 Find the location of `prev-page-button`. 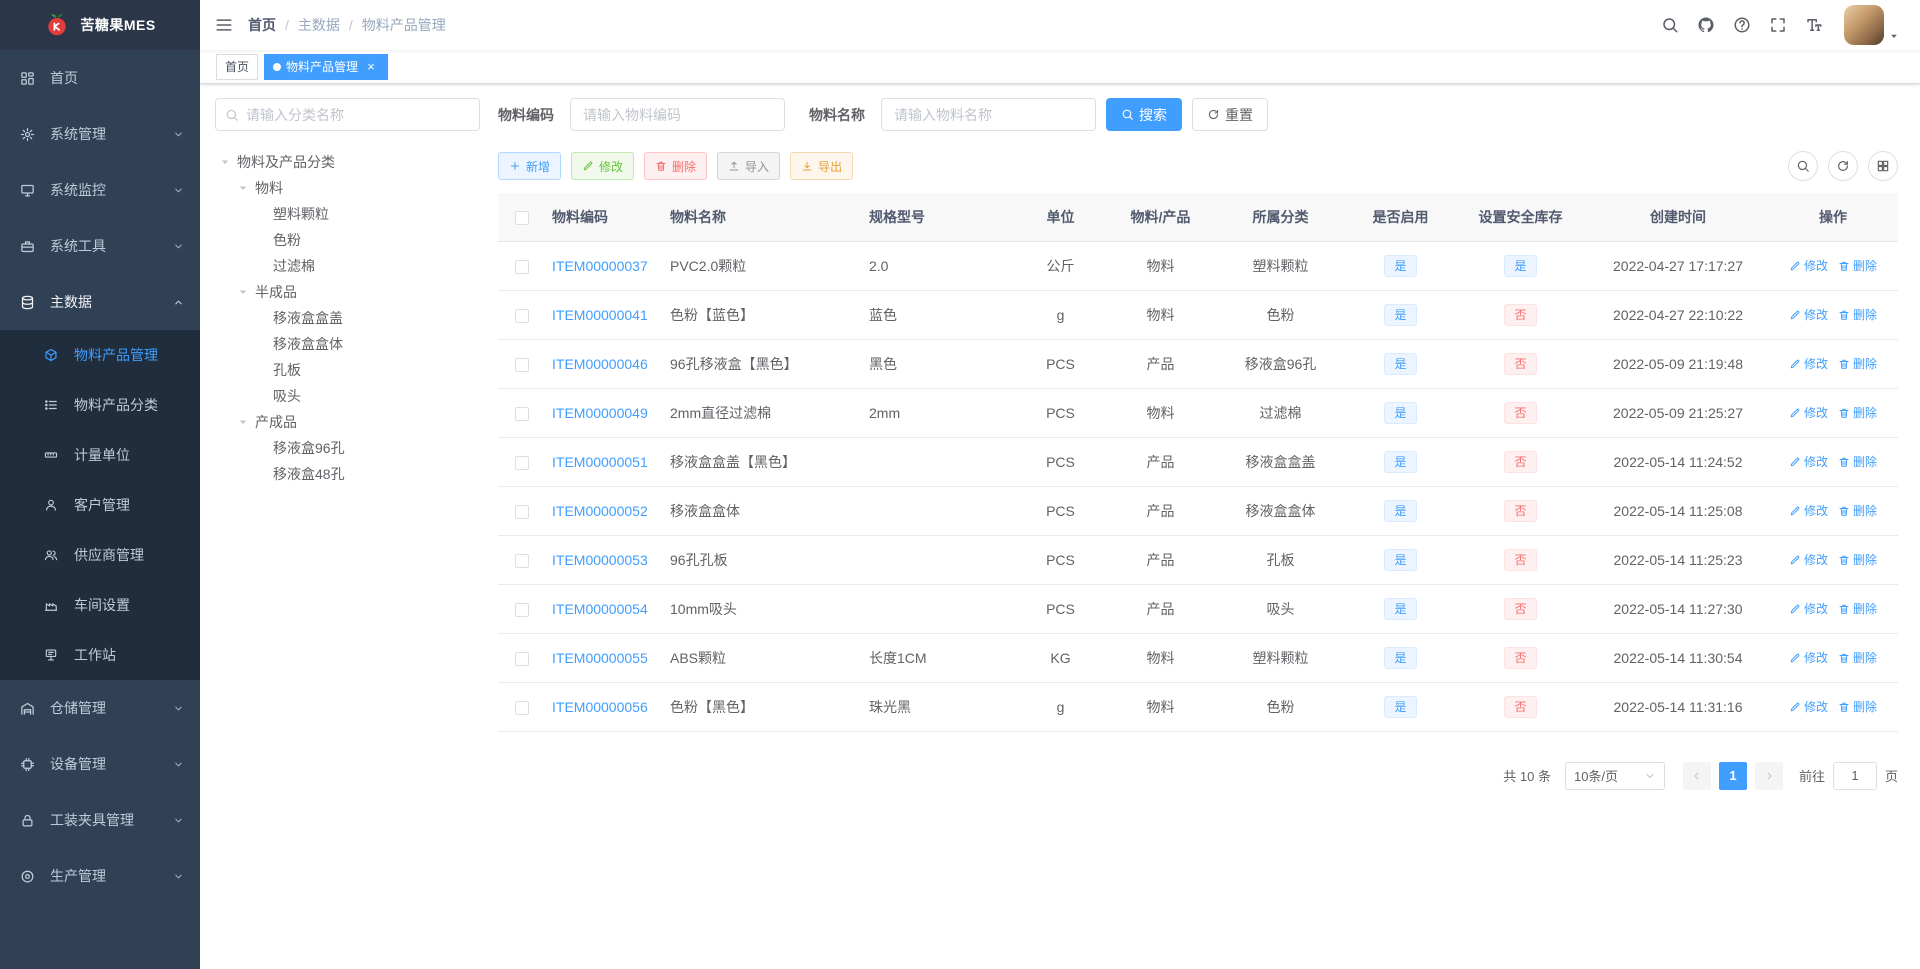

prev-page-button is located at coordinates (1696, 775).